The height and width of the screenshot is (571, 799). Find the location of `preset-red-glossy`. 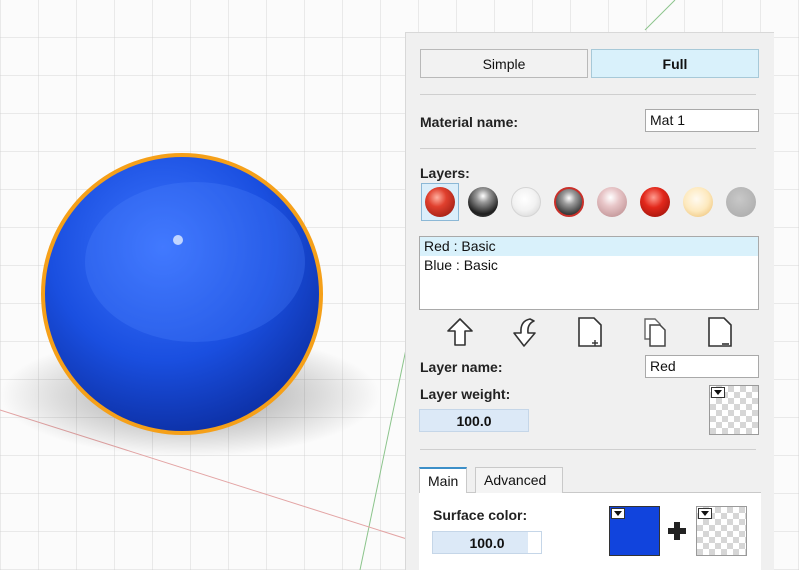

preset-red-glossy is located at coordinates (440, 202).